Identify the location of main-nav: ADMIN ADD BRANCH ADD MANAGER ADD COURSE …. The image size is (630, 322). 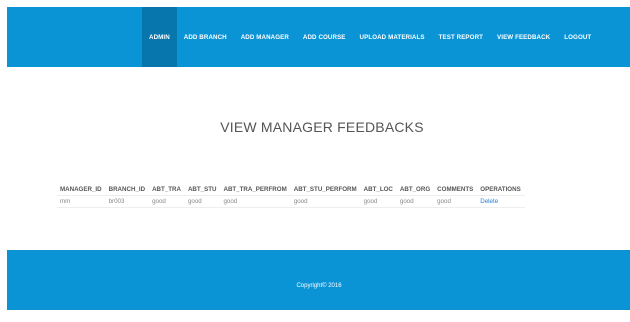
(370, 37).